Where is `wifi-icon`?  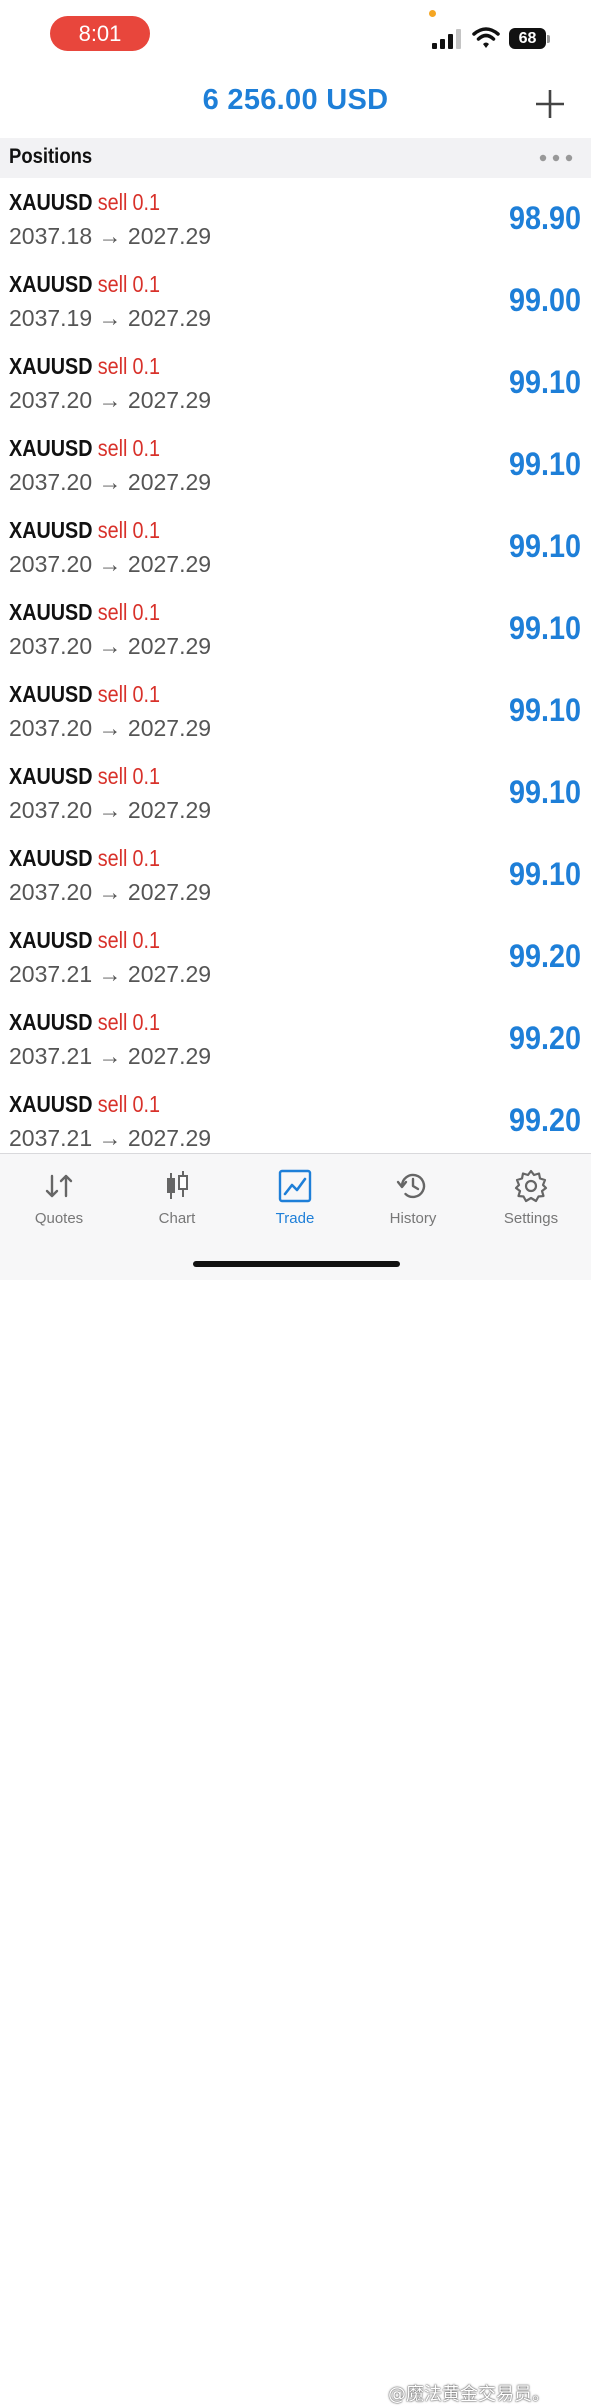
wifi-icon is located at coordinates (486, 37).